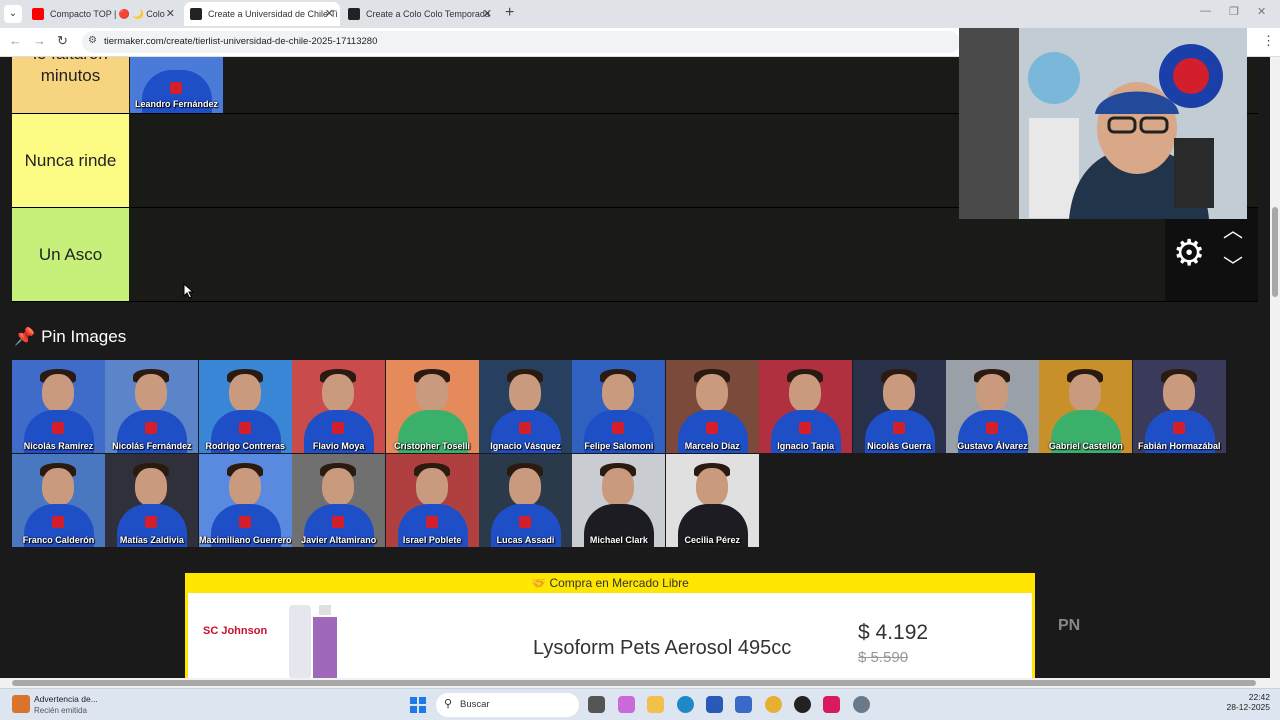 The height and width of the screenshot is (720, 1280). Describe the element at coordinates (1275, 367) in the screenshot. I see `vertical-scrollbar` at that location.